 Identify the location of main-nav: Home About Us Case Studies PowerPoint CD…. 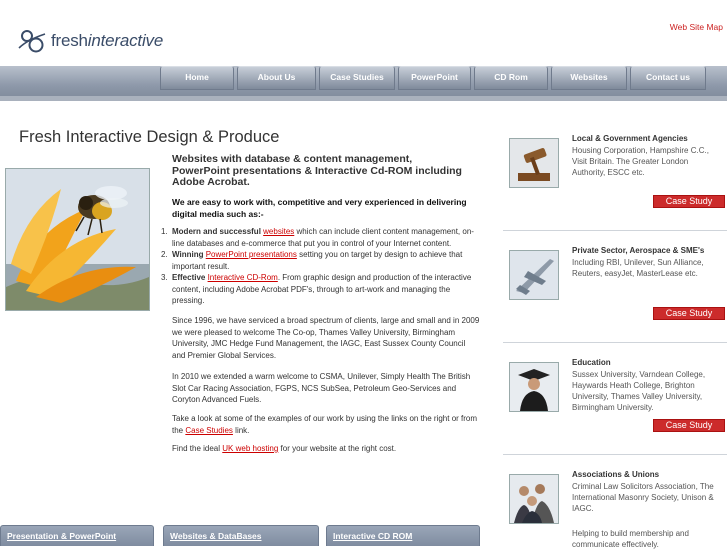
(434, 78).